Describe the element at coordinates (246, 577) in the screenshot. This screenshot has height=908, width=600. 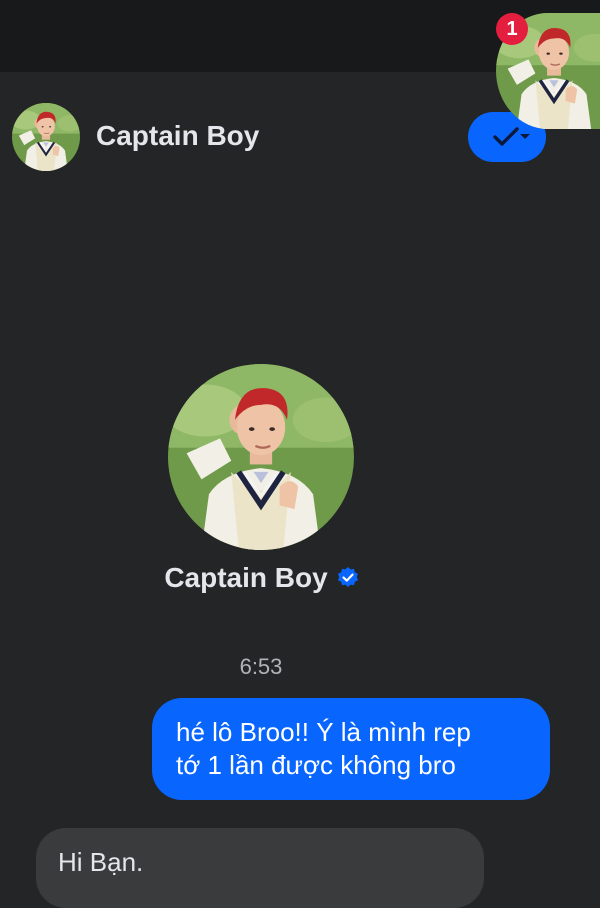
I see `profile-name: Captain Boy` at that location.